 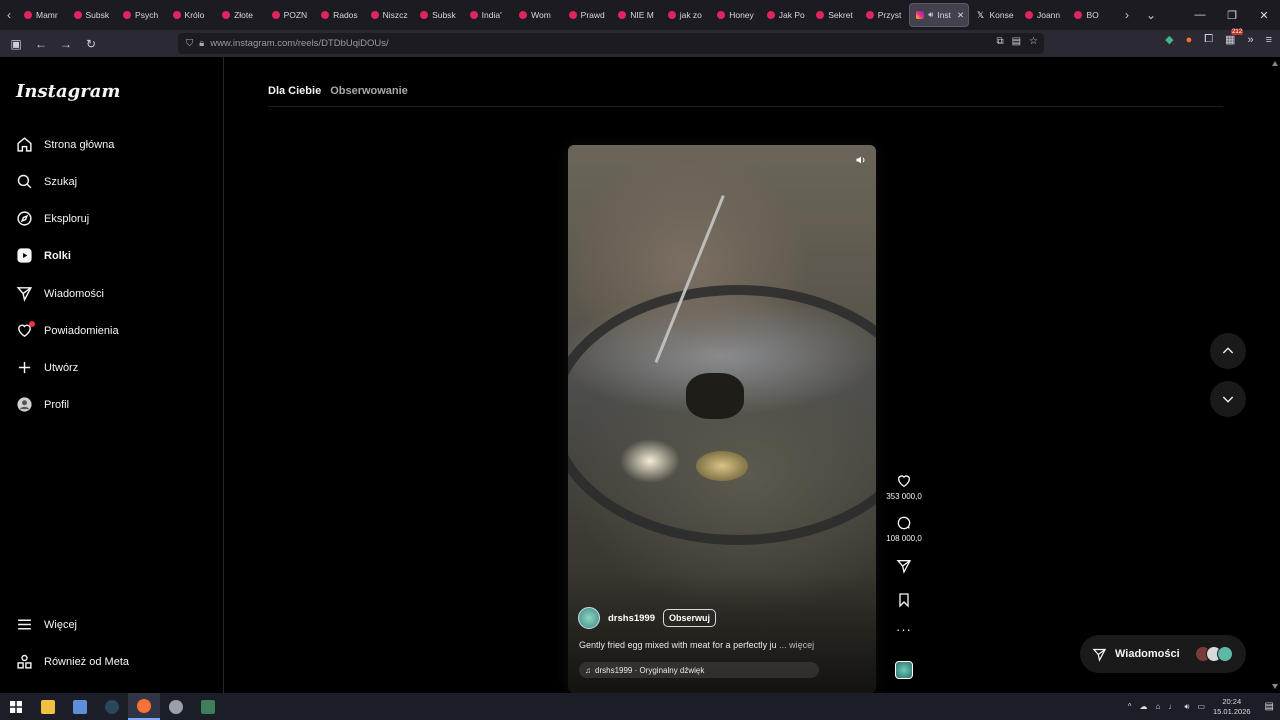 I want to click on browser-tab: Prawd, so click(x=588, y=15).